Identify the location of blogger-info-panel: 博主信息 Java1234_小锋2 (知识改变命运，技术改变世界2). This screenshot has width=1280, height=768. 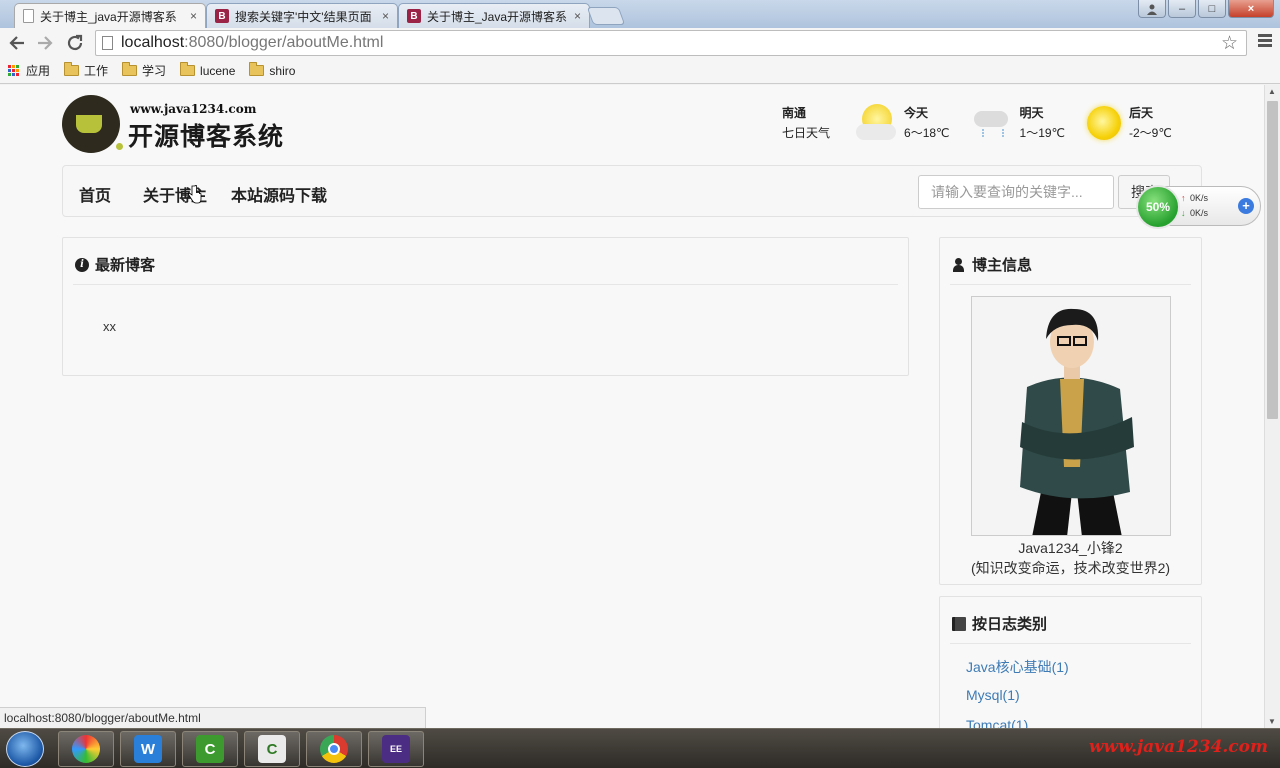
(1070, 411).